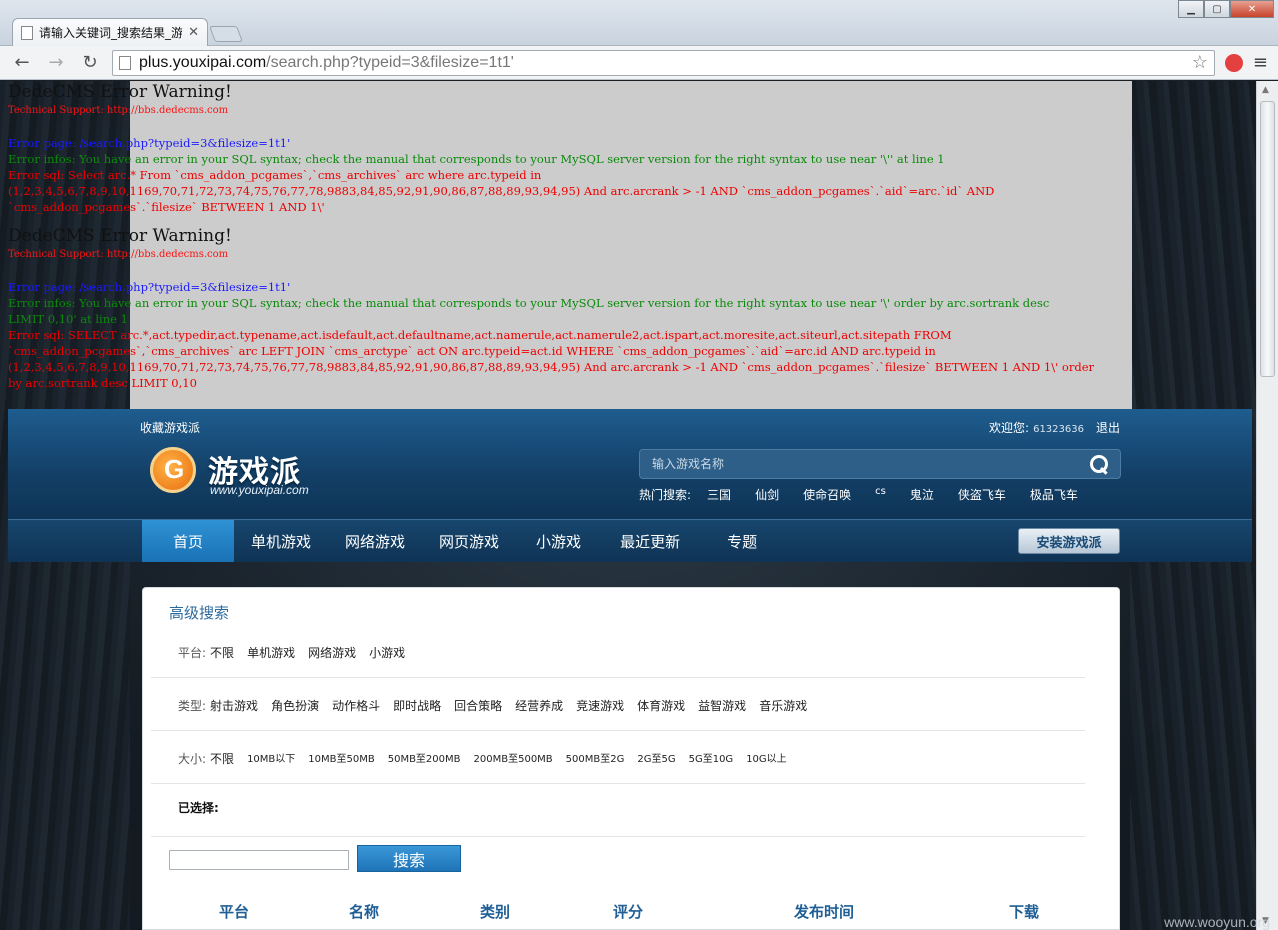  What do you see at coordinates (259, 860) in the screenshot?
I see `keyword-input` at bounding box center [259, 860].